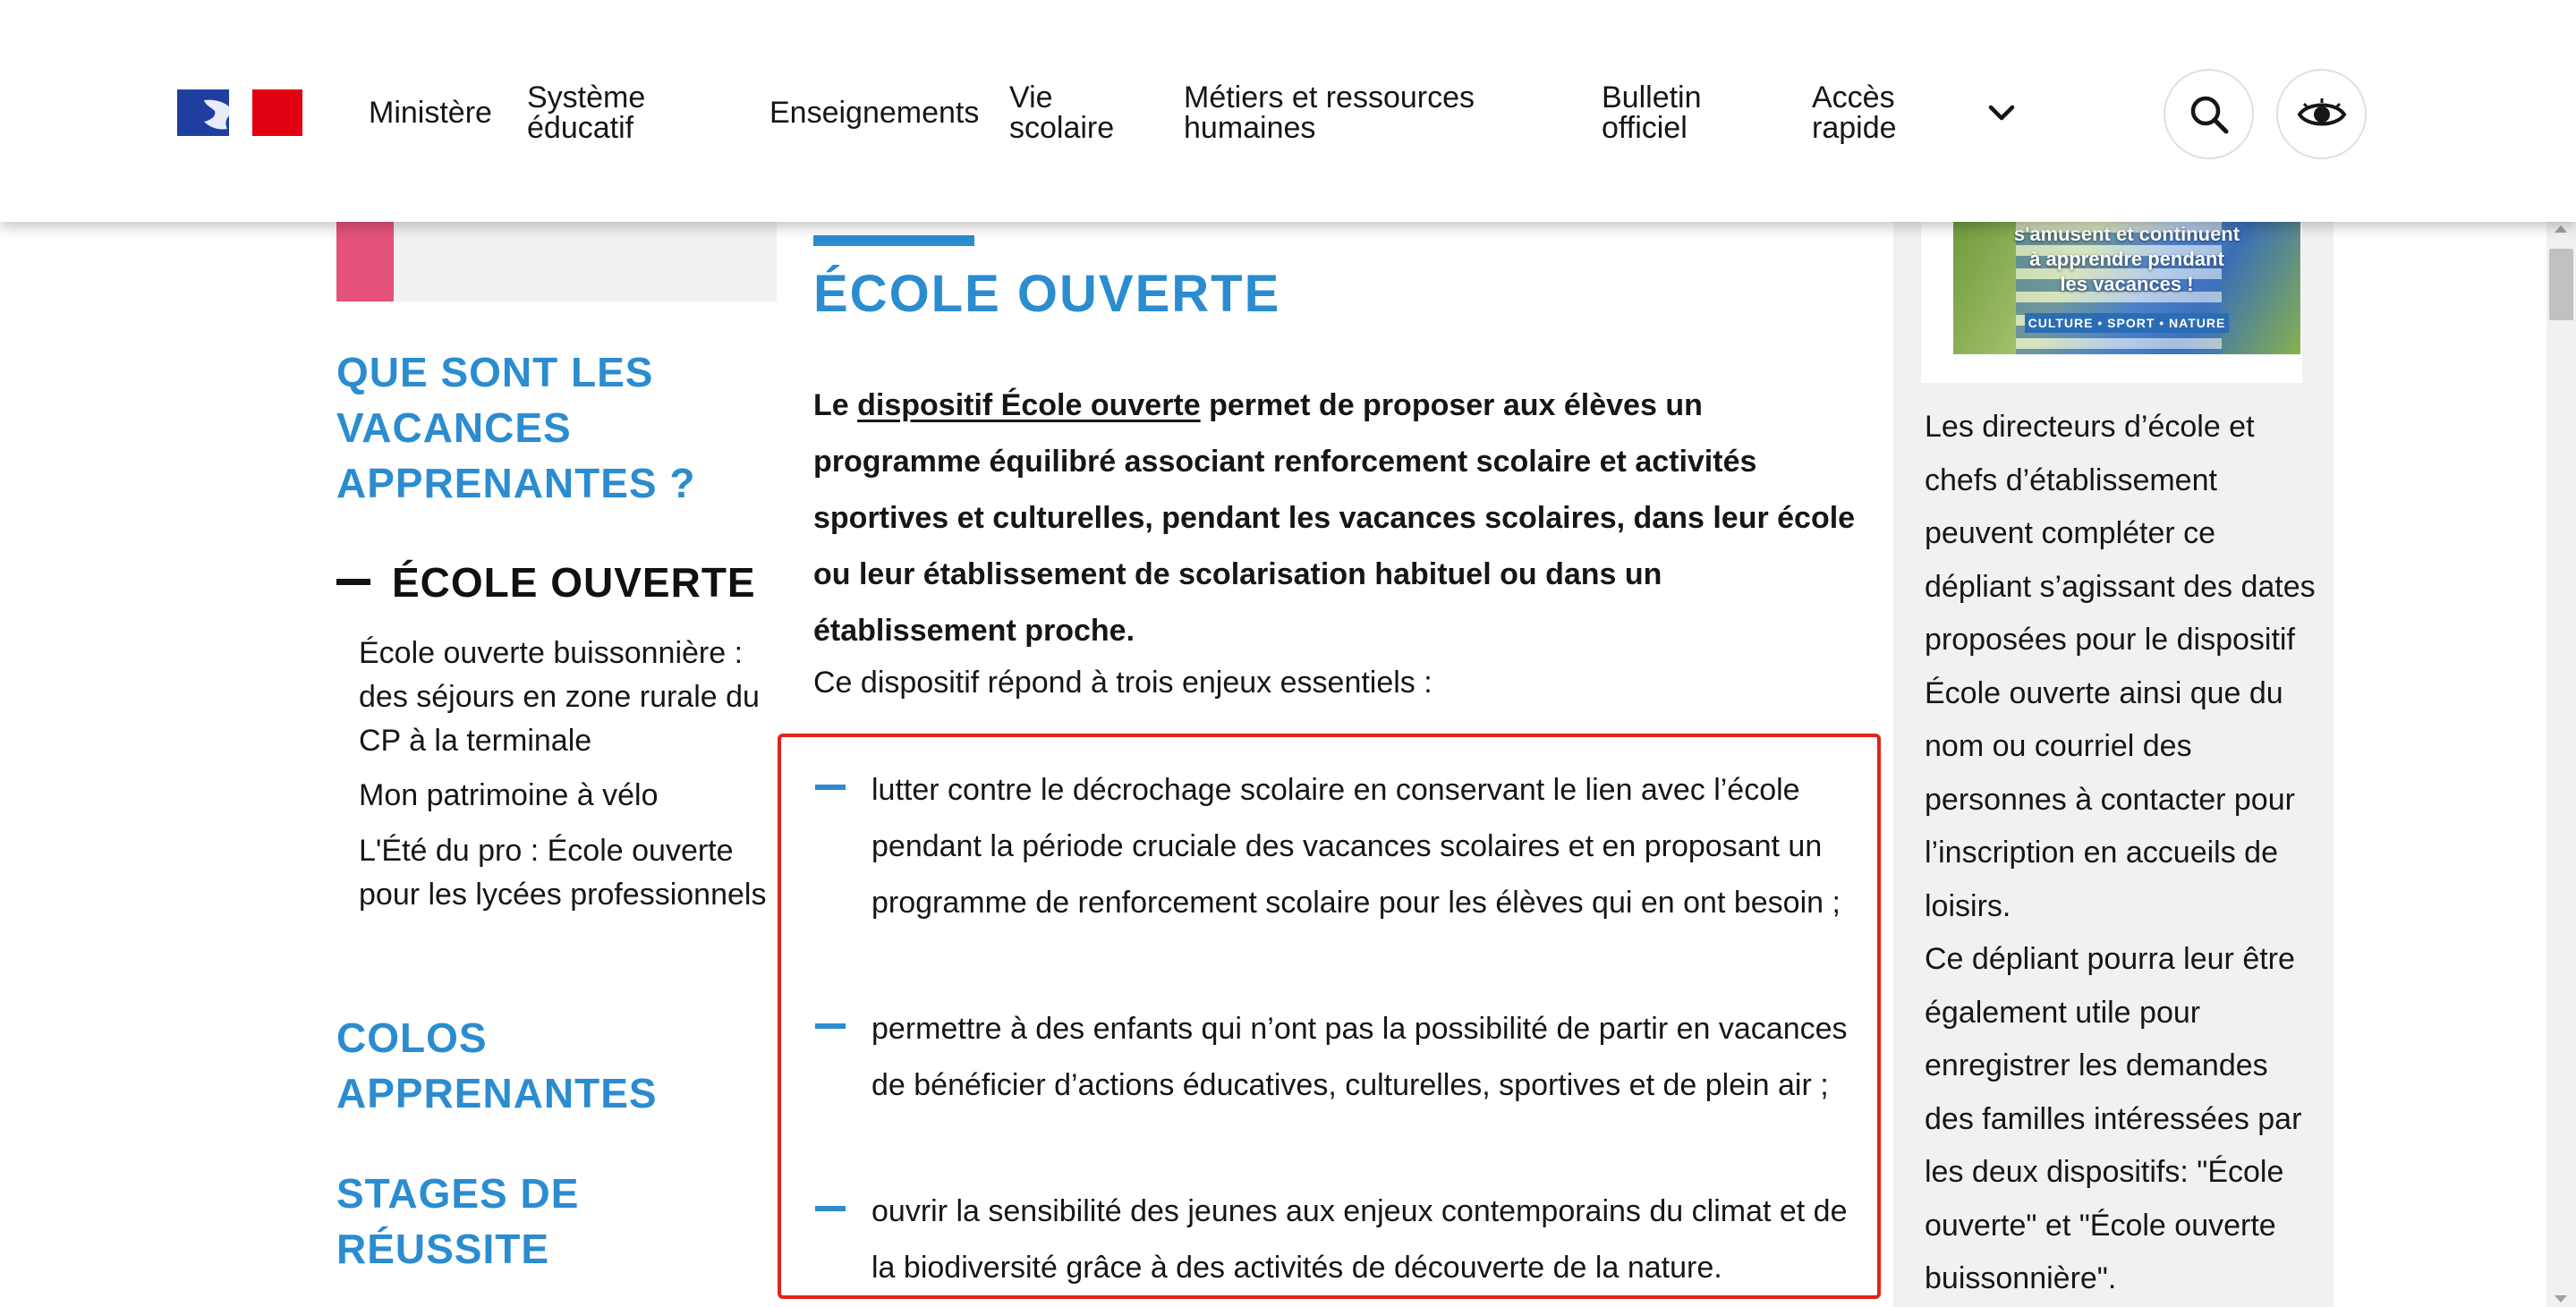 Image resolution: width=2576 pixels, height=1307 pixels. Describe the element at coordinates (574, 582) in the screenshot. I see `sidebar-current-ecole-ouverte: ÉCOLE OUVERTE` at that location.